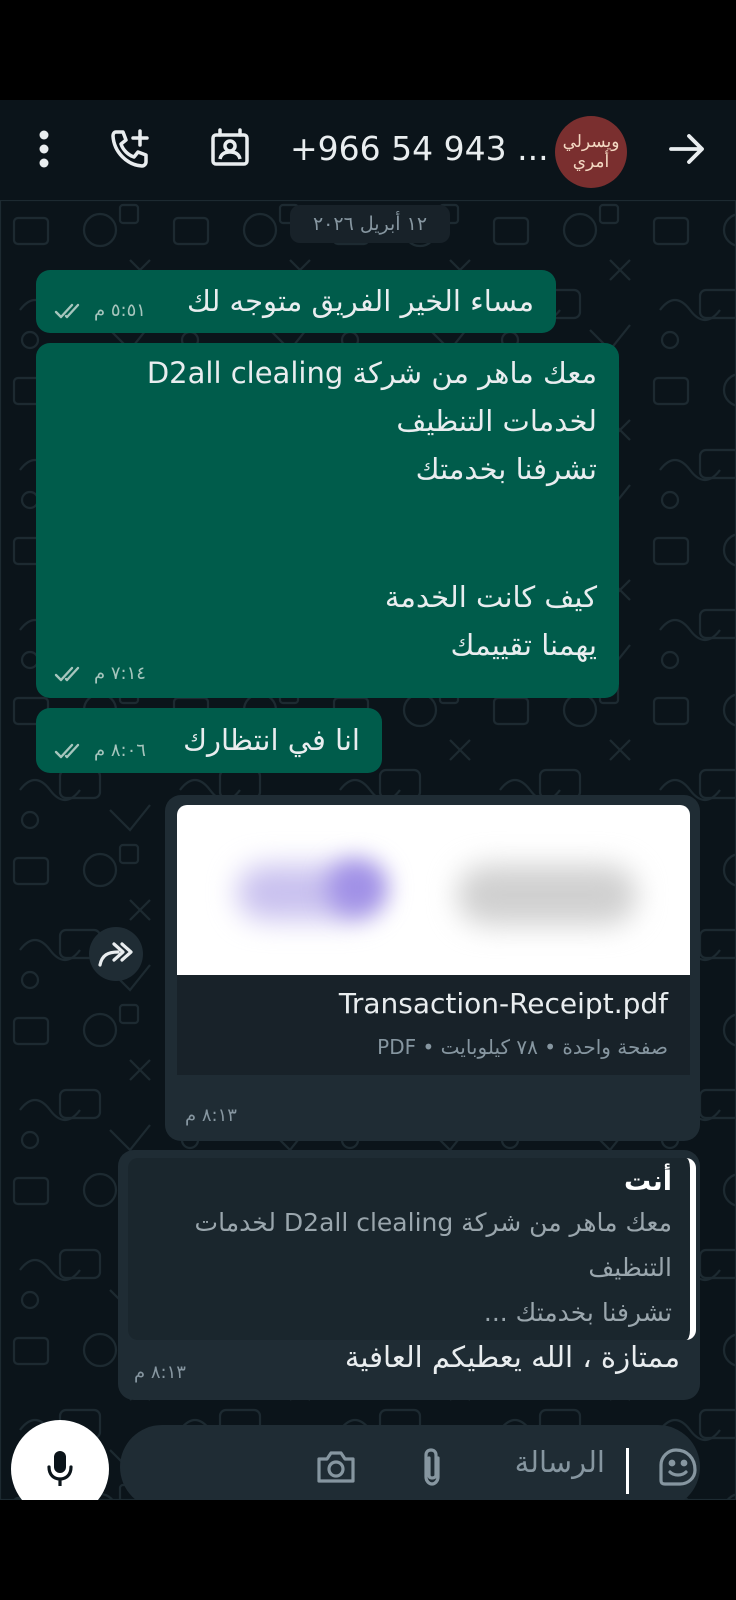  Describe the element at coordinates (496, 421) in the screenshot. I see `message-text-line: لخدمات التنظيف` at that location.